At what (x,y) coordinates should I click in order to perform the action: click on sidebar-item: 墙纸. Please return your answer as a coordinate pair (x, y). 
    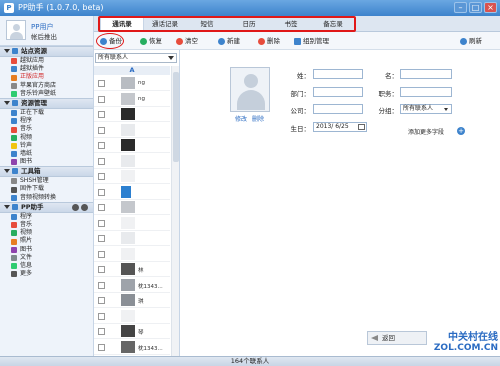
    Looking at the image, I should click on (46, 154).